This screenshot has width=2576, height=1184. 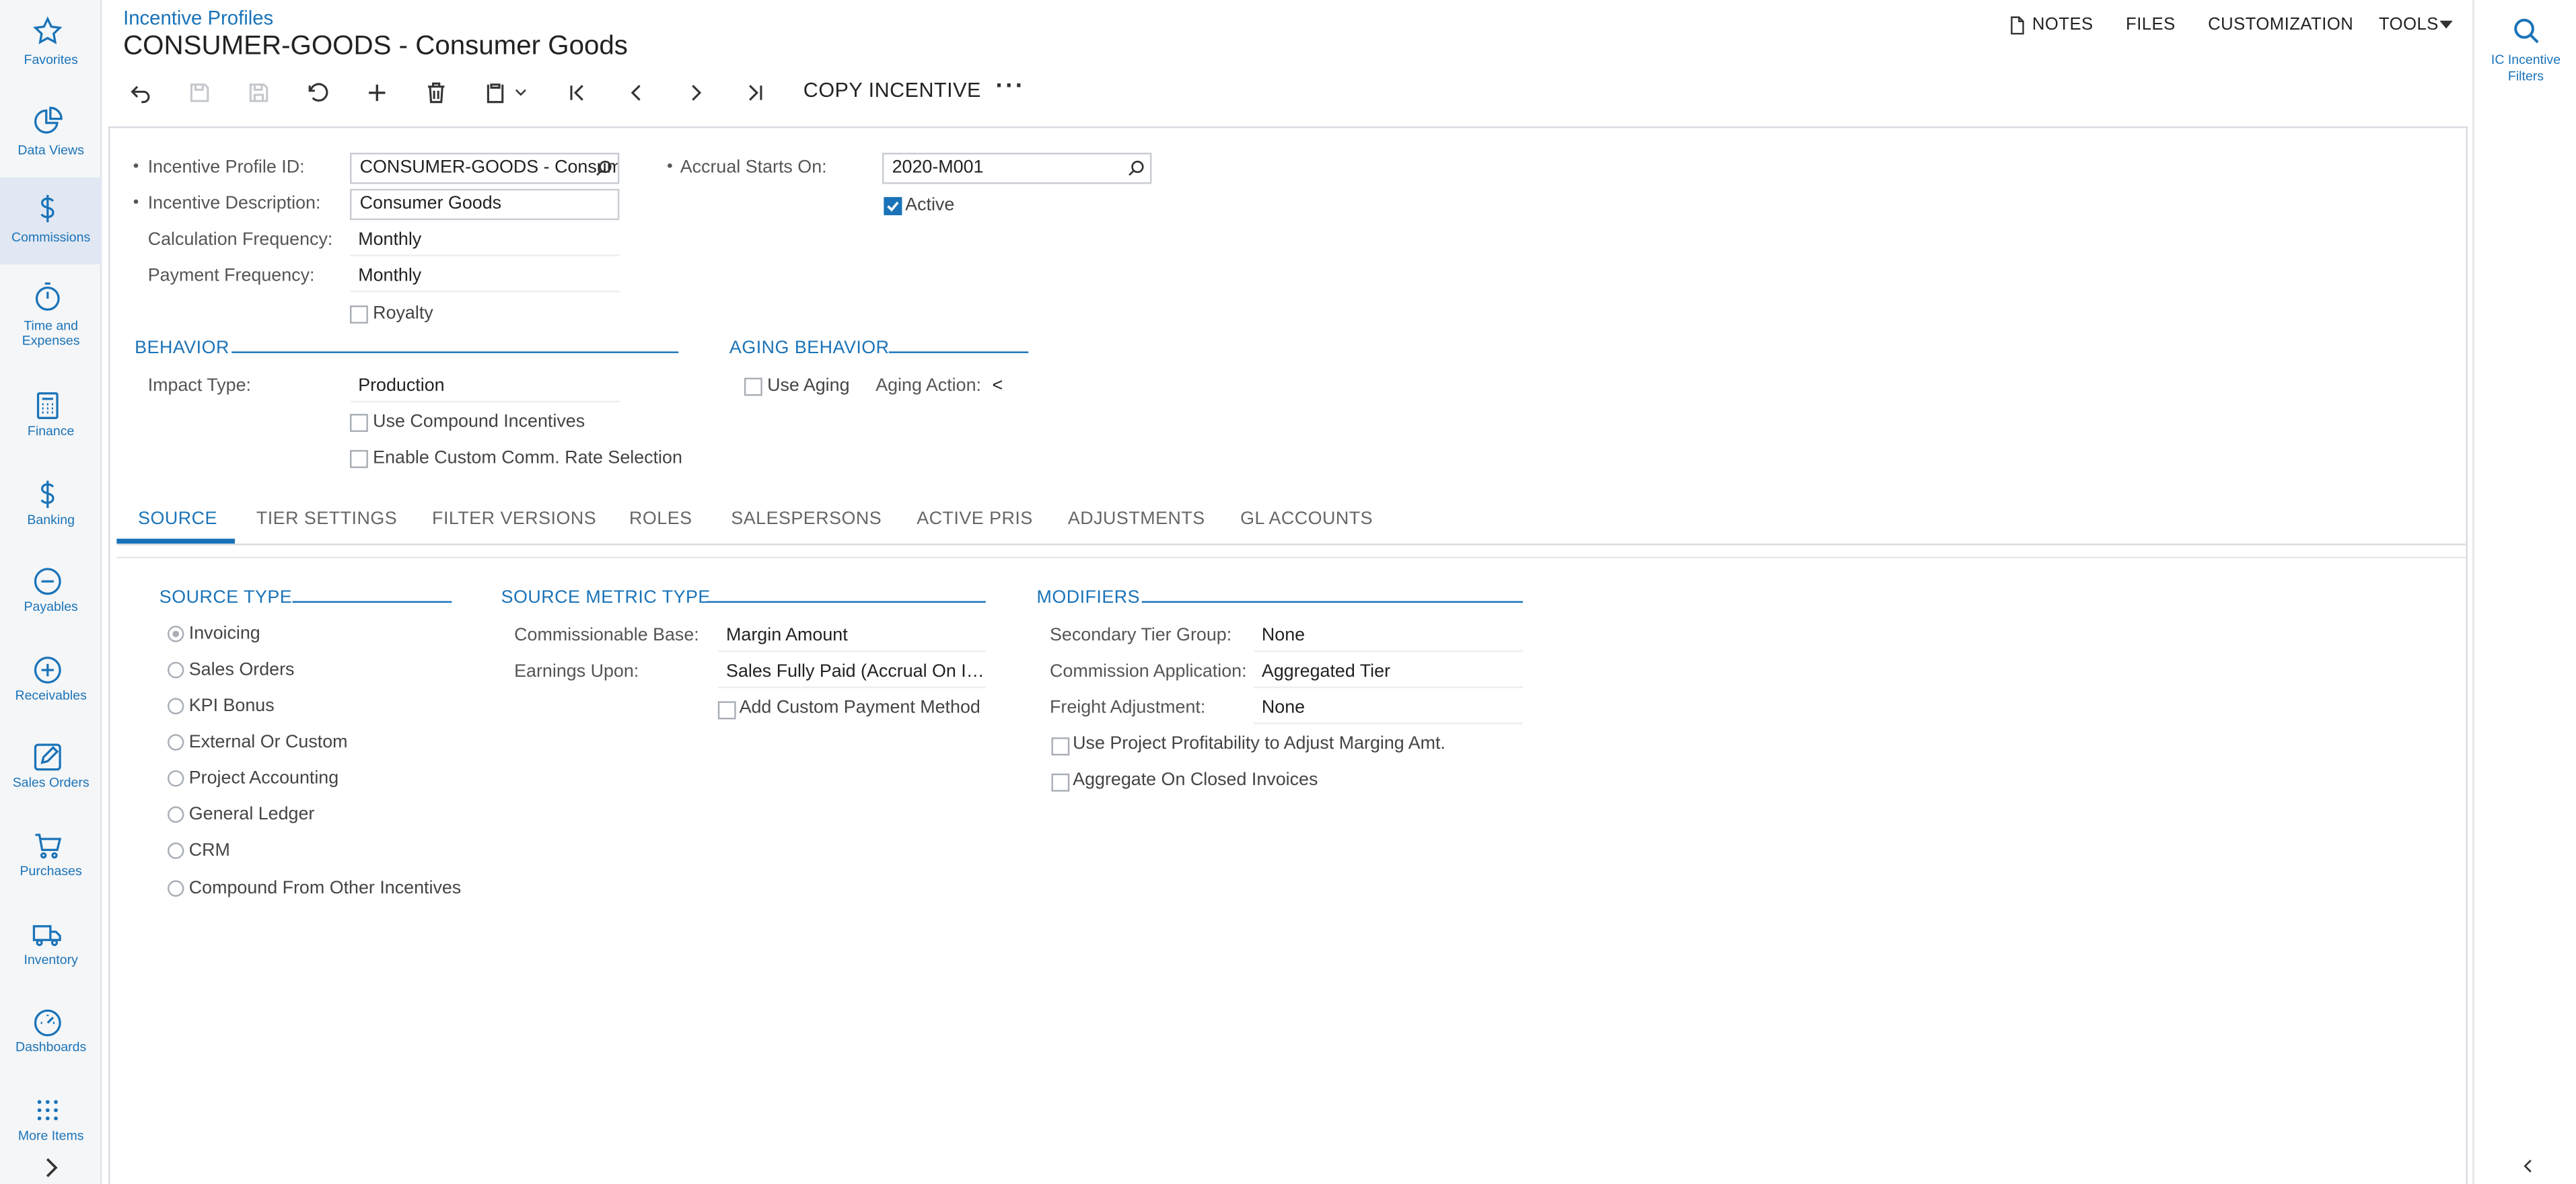 I want to click on nav-item-commissions: Commissions, so click(x=51, y=221).